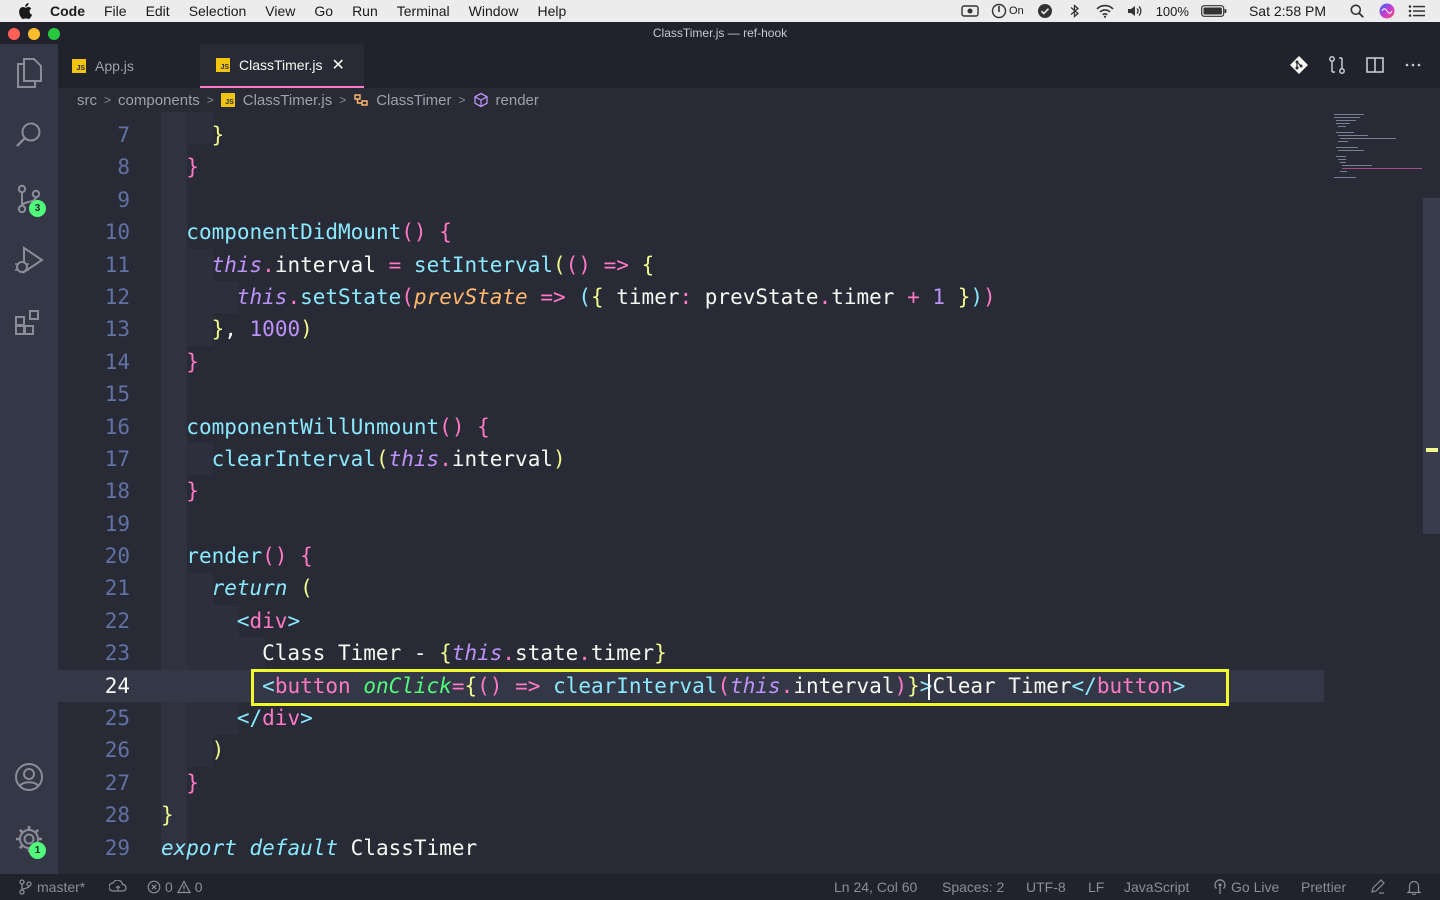  I want to click on line-text: componentDidMount() {, so click(319, 232).